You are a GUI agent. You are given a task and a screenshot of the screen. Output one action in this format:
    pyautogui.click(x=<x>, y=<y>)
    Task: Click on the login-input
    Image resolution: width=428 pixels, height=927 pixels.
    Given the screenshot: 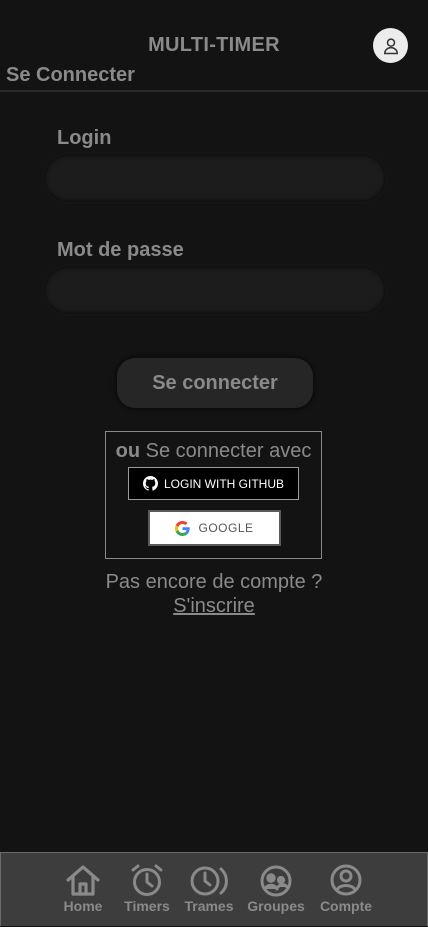 What is the action you would take?
    pyautogui.click(x=215, y=178)
    